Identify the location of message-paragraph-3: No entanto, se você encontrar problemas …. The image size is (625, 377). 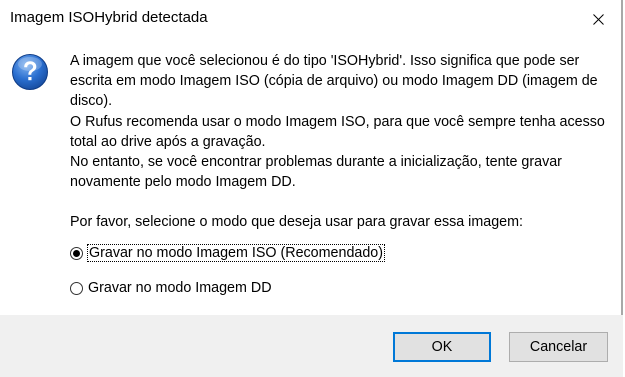
(316, 172).